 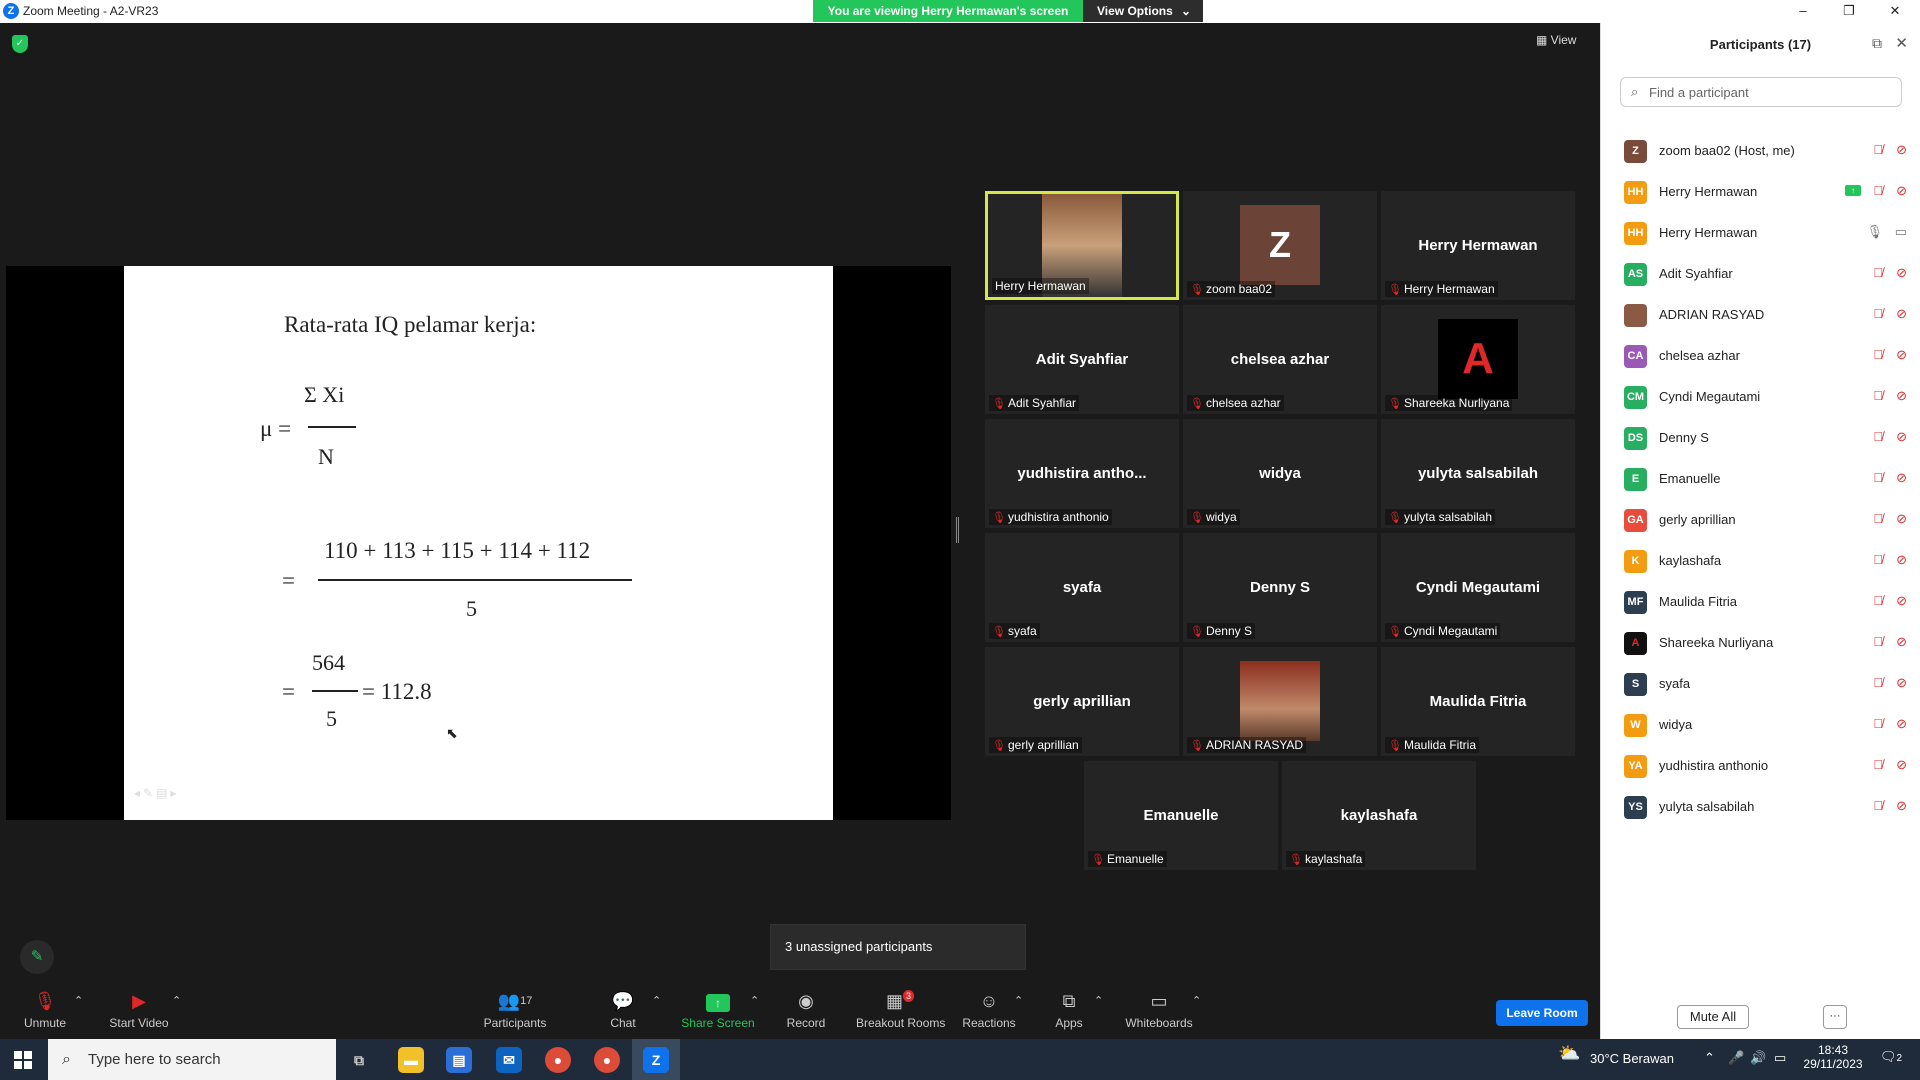 What do you see at coordinates (957, 530) in the screenshot?
I see `splitter-handle` at bounding box center [957, 530].